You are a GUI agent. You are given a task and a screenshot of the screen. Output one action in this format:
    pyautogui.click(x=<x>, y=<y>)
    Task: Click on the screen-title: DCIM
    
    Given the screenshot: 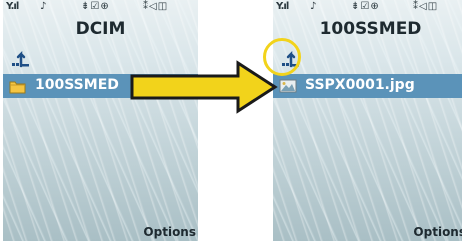 What is the action you would take?
    pyautogui.click(x=100, y=29)
    